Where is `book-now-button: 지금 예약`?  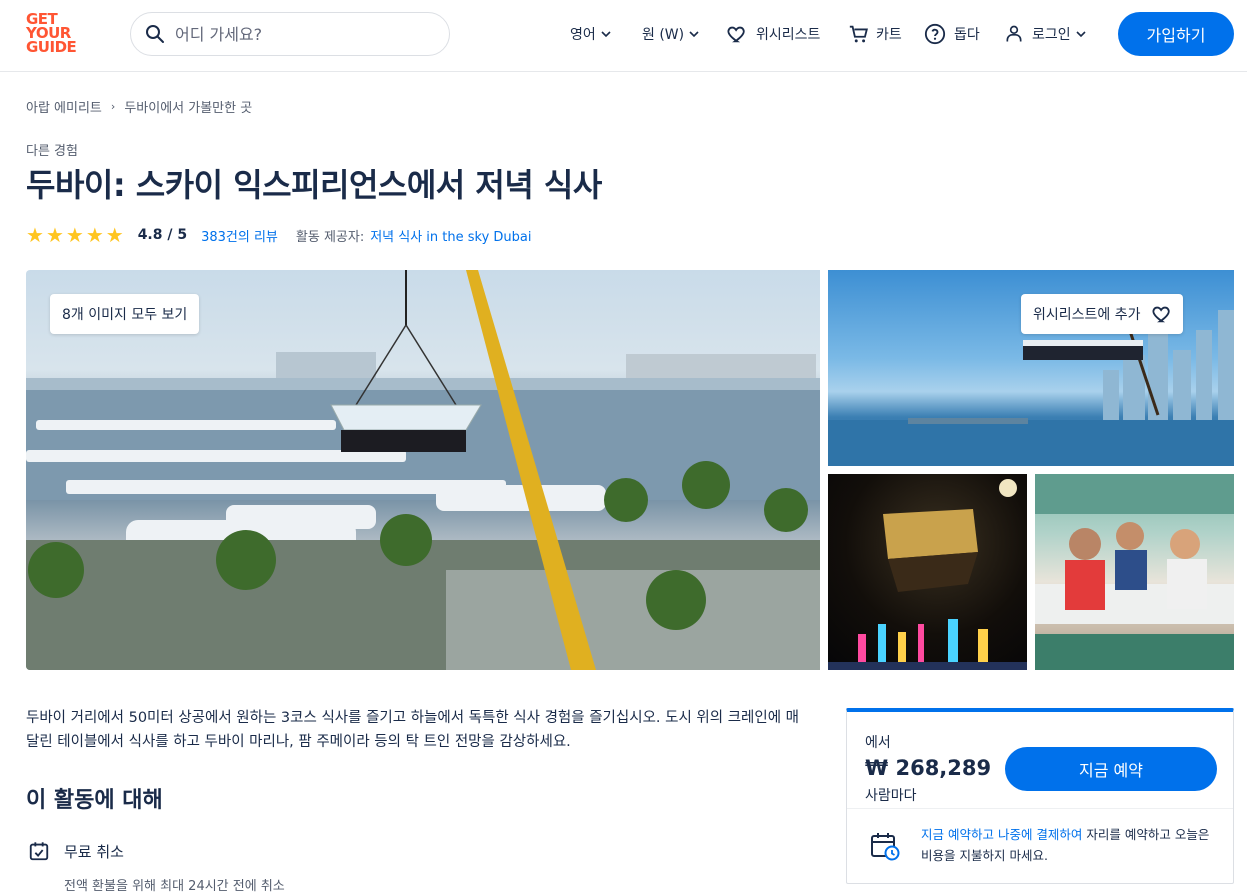 book-now-button: 지금 예약 is located at coordinates (1111, 769).